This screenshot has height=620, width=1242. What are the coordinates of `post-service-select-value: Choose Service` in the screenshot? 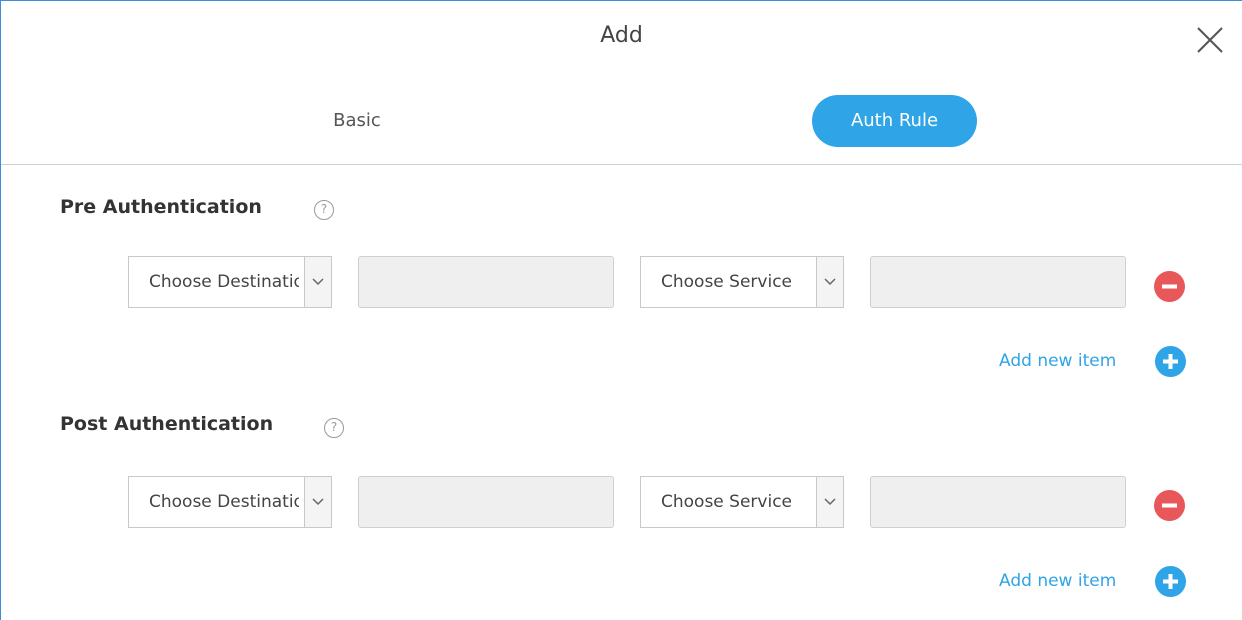 It's located at (726, 502).